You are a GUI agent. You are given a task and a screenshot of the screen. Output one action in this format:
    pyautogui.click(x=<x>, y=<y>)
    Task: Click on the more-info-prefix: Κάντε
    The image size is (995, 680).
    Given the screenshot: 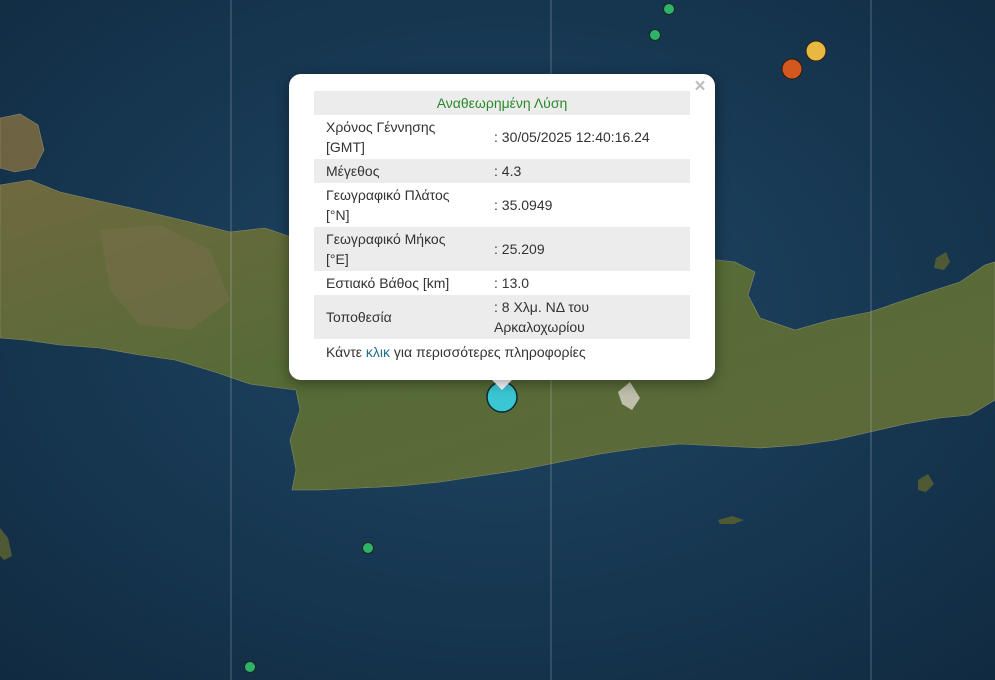 What is the action you would take?
    pyautogui.click(x=346, y=352)
    